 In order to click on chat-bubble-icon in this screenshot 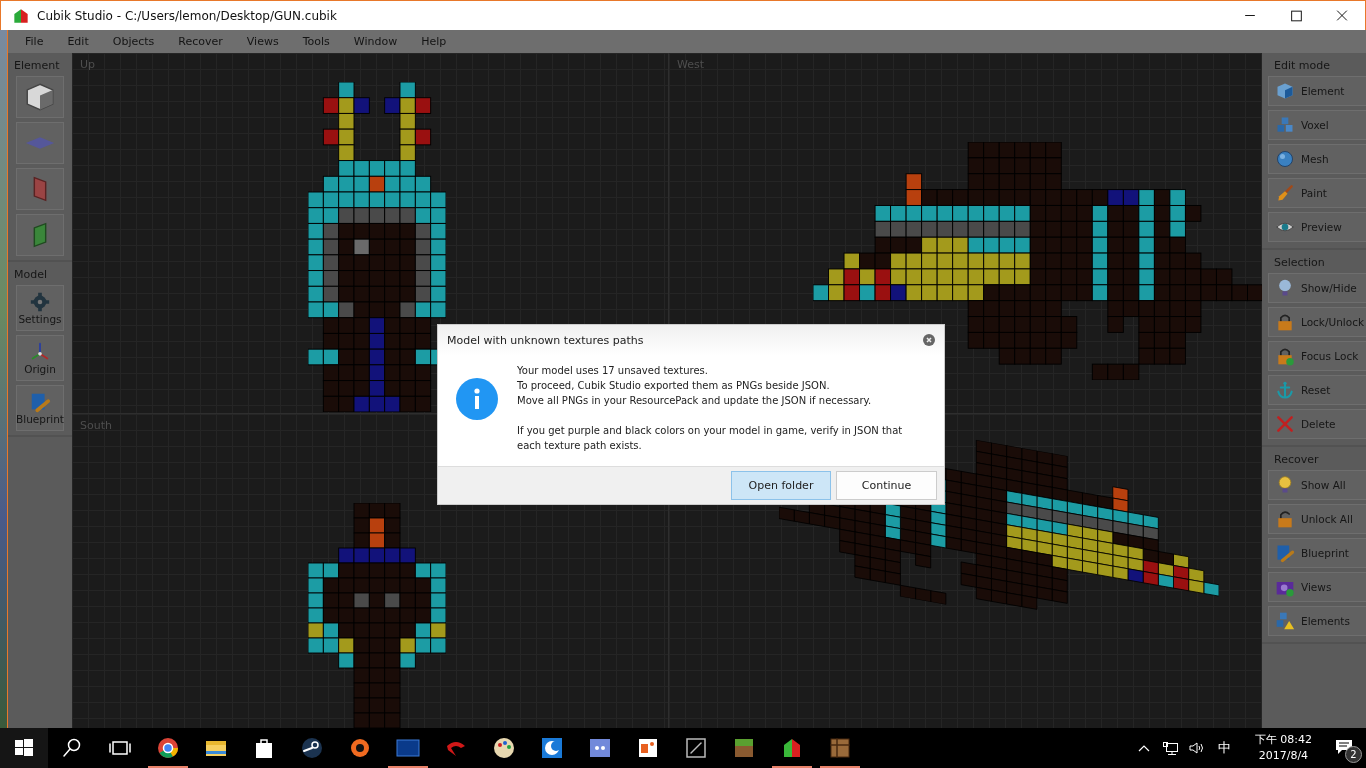, I will do `click(600, 748)`.